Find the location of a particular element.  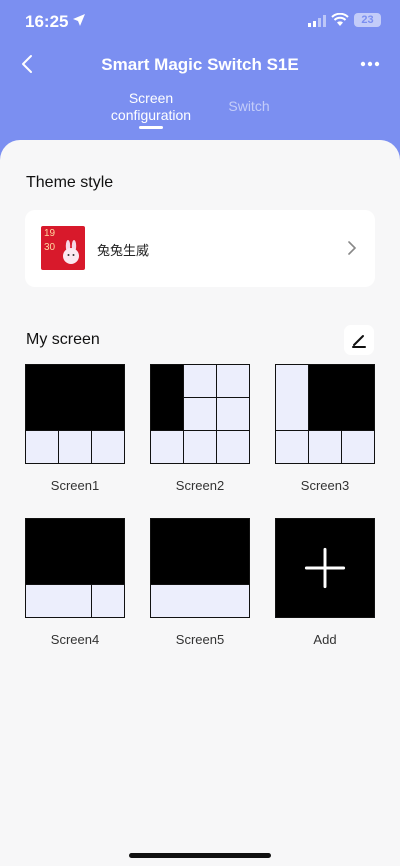

bunny-icon is located at coordinates (71, 252).